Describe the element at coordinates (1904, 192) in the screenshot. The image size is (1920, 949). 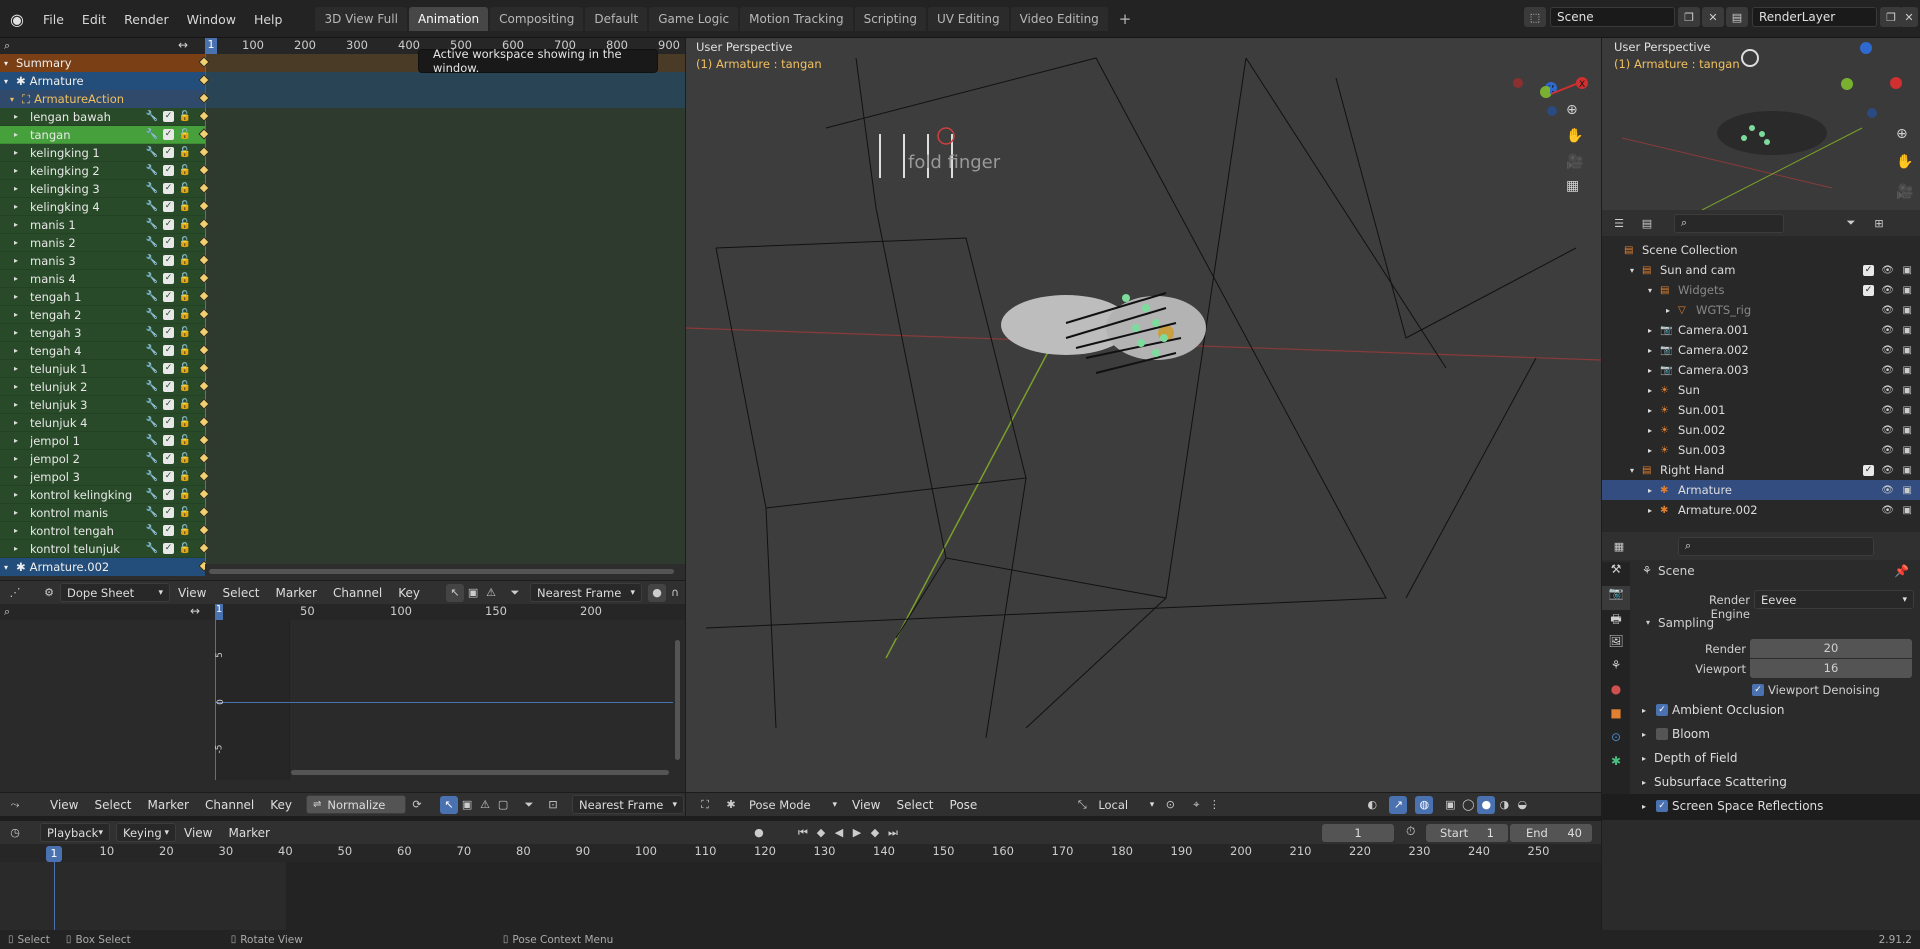
I see `camera-view-icon: 🎥` at that location.